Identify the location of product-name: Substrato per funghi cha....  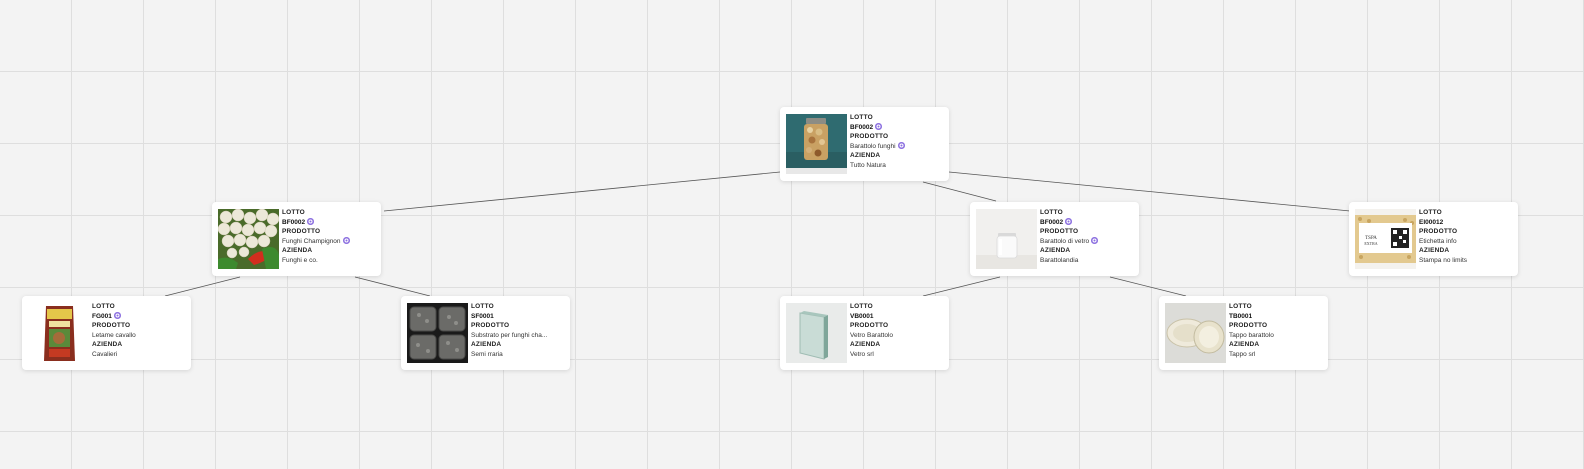
(509, 335).